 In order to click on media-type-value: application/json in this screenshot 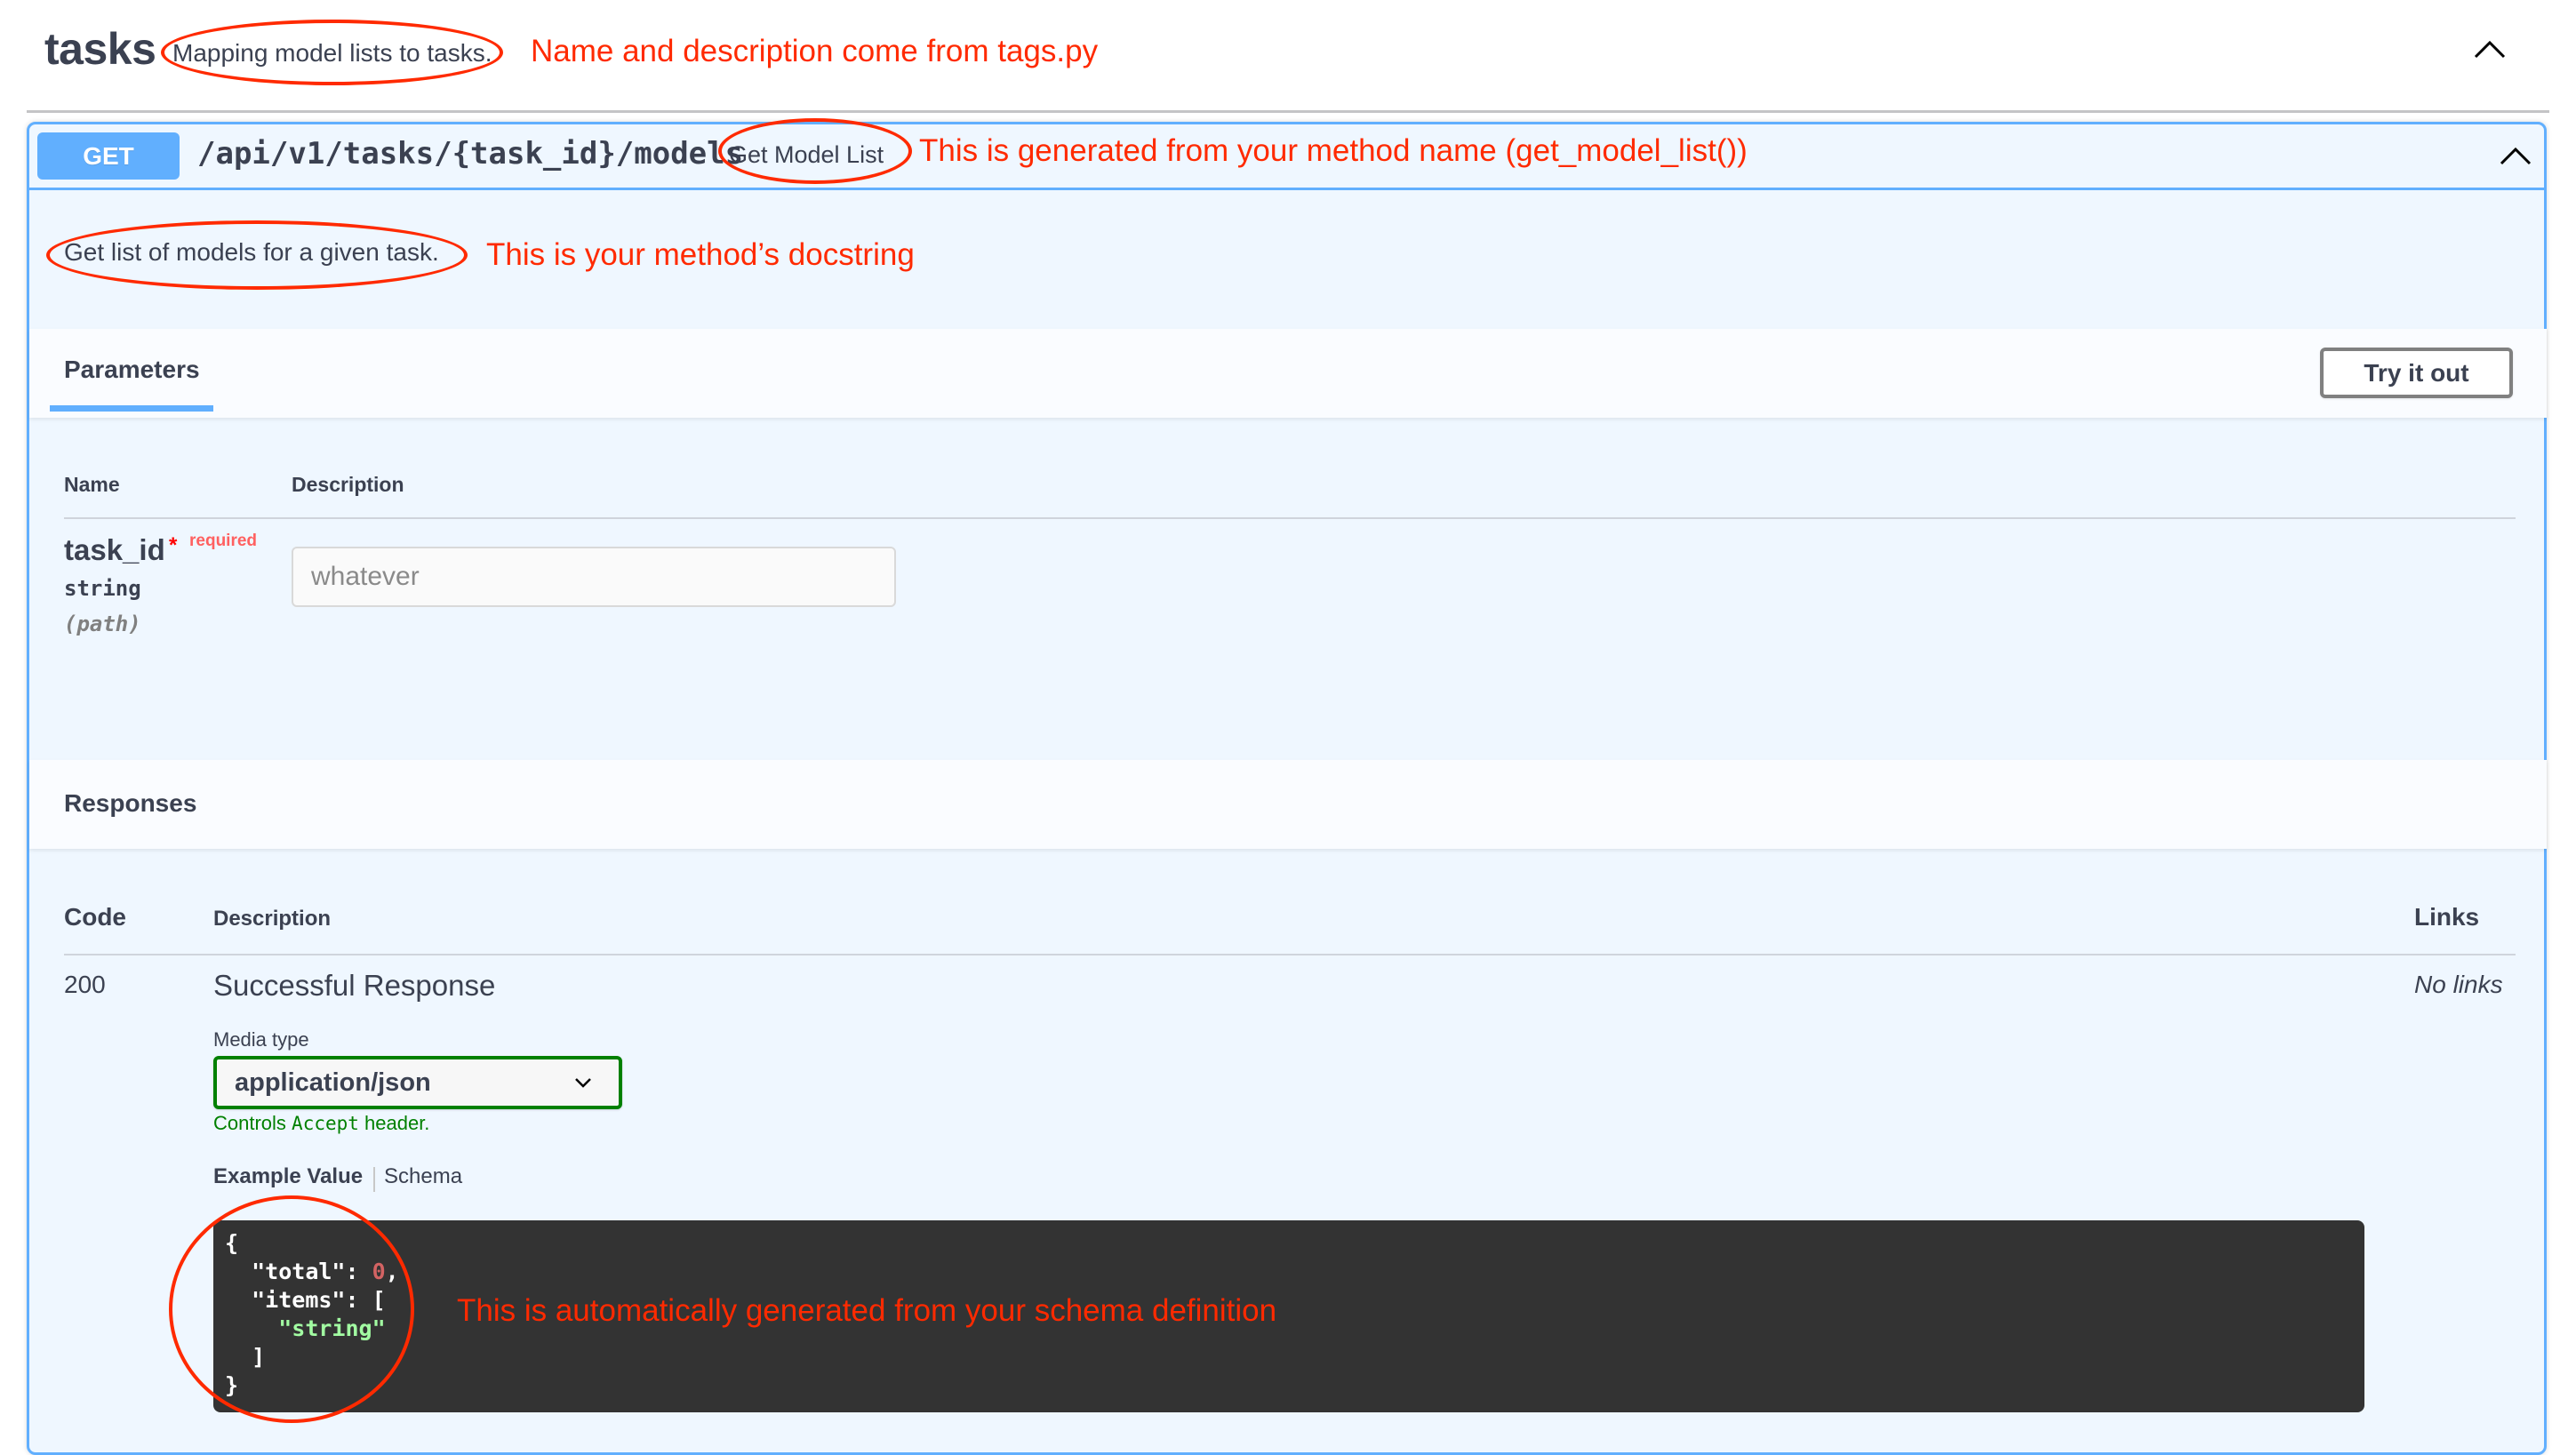, I will do `click(333, 1082)`.